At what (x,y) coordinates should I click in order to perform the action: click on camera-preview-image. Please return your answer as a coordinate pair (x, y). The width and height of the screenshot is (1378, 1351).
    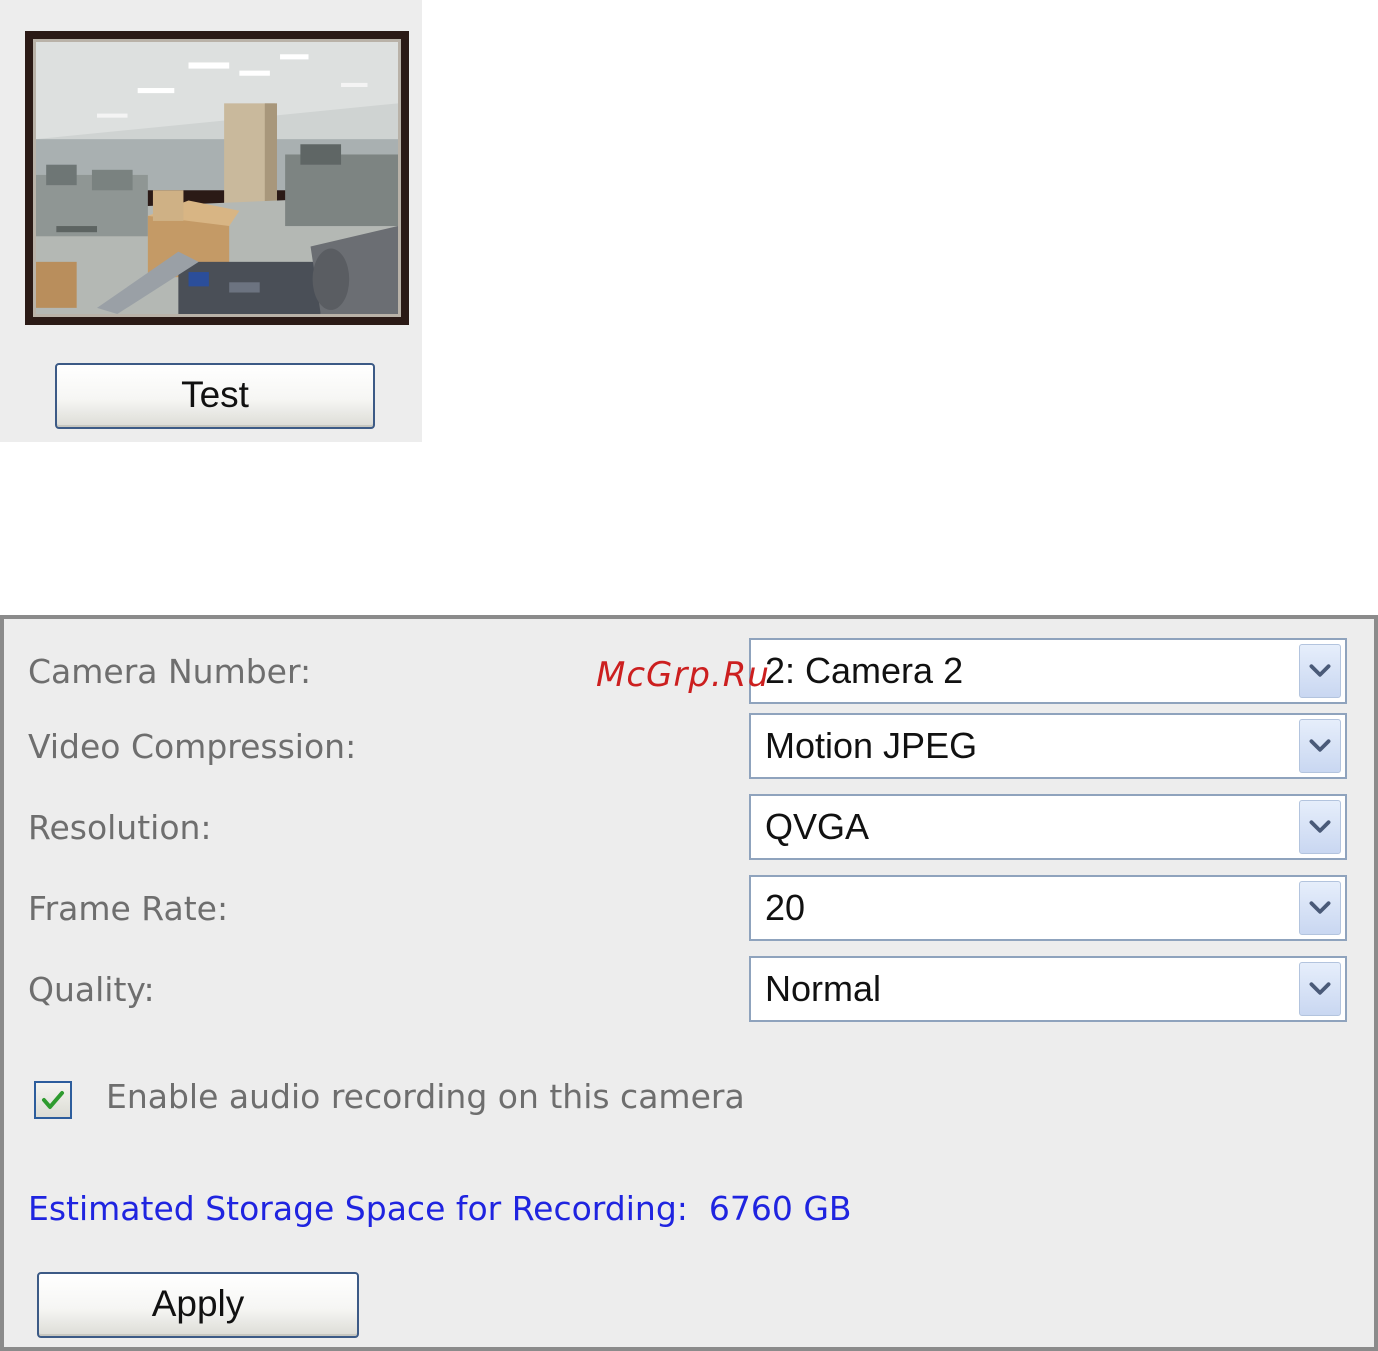
    Looking at the image, I should click on (217, 178).